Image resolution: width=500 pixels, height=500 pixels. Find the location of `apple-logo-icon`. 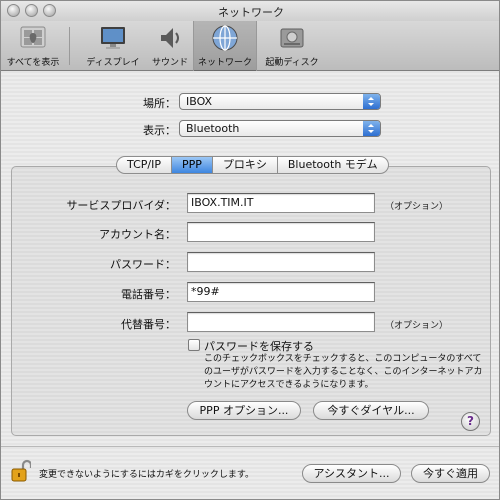

apple-logo-icon is located at coordinates (33, 37).